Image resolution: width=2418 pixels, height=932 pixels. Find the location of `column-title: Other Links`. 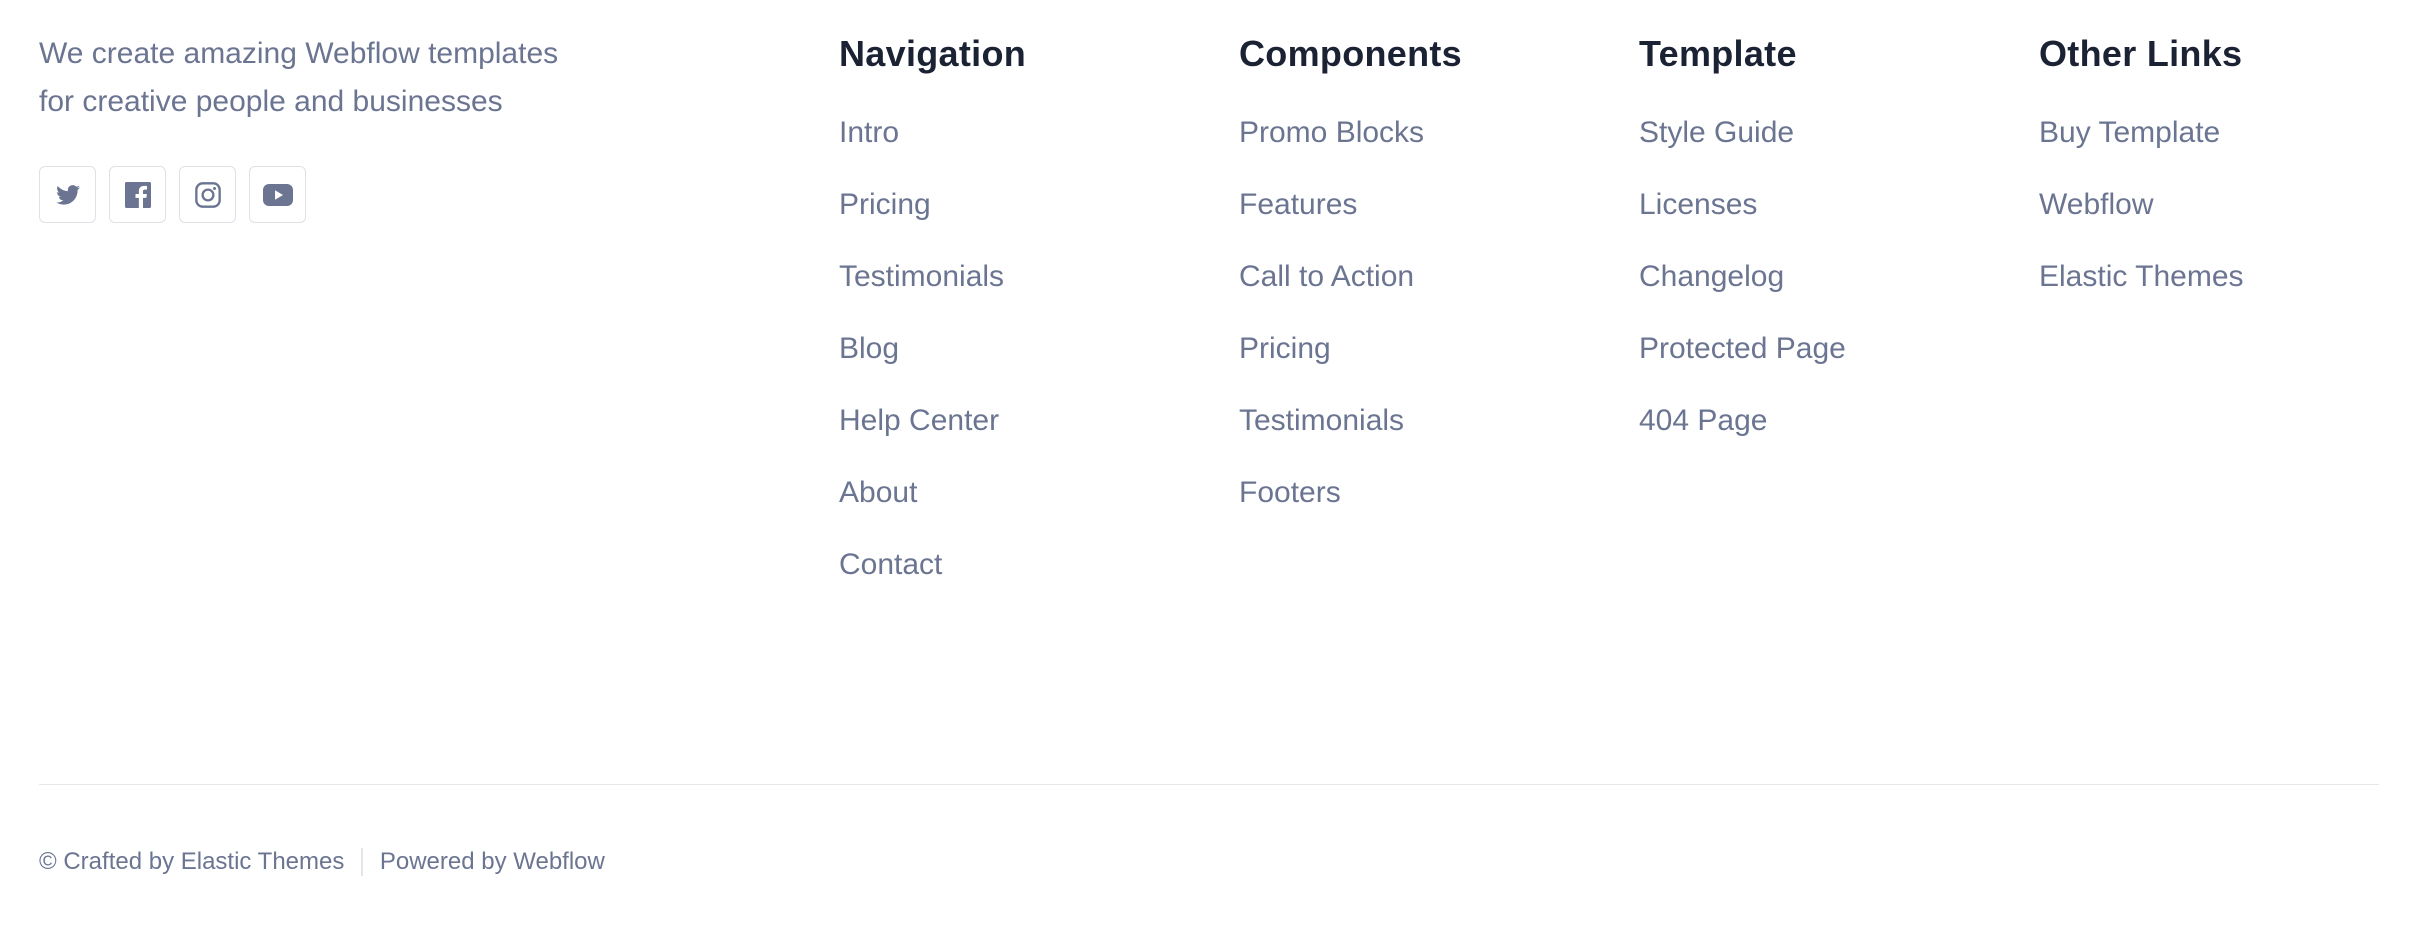

column-title: Other Links is located at coordinates (2141, 53).